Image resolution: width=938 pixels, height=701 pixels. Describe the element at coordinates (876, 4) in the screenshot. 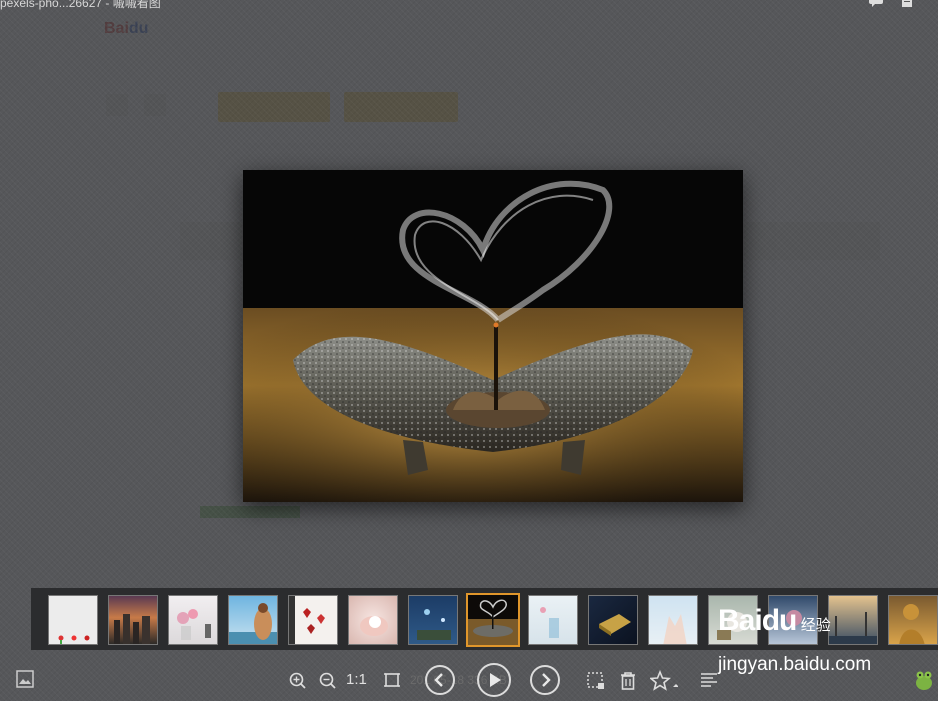

I see `comment-icon` at that location.